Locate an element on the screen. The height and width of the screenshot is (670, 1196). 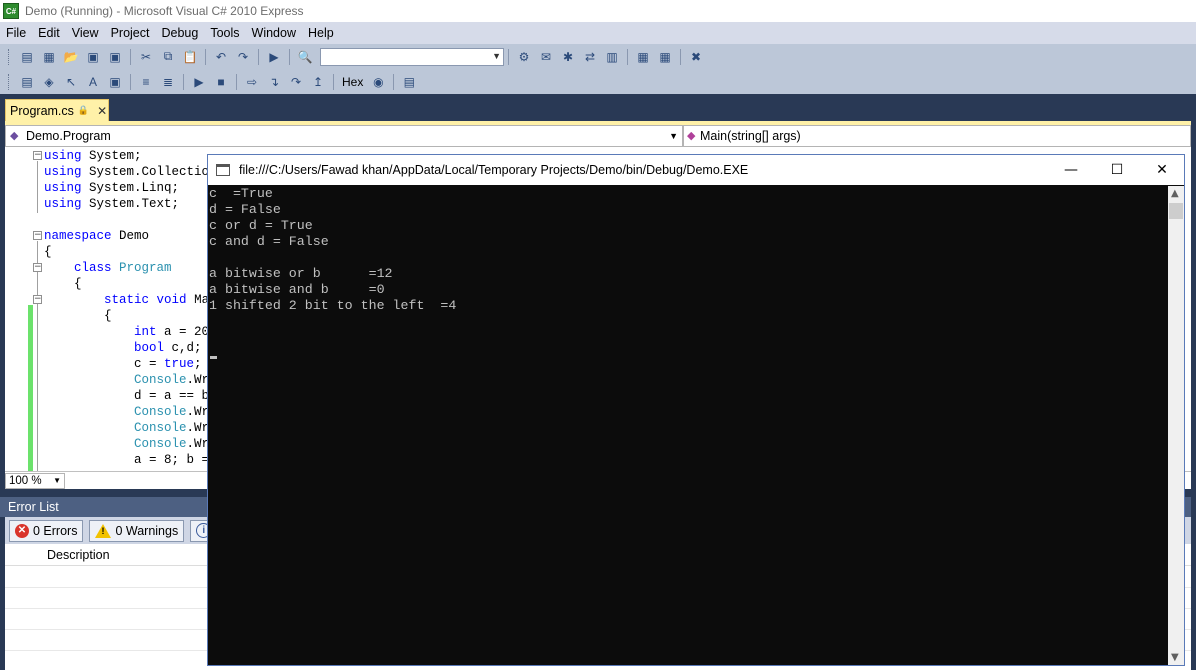
code-line: using System.Text; is located at coordinates (111, 204).